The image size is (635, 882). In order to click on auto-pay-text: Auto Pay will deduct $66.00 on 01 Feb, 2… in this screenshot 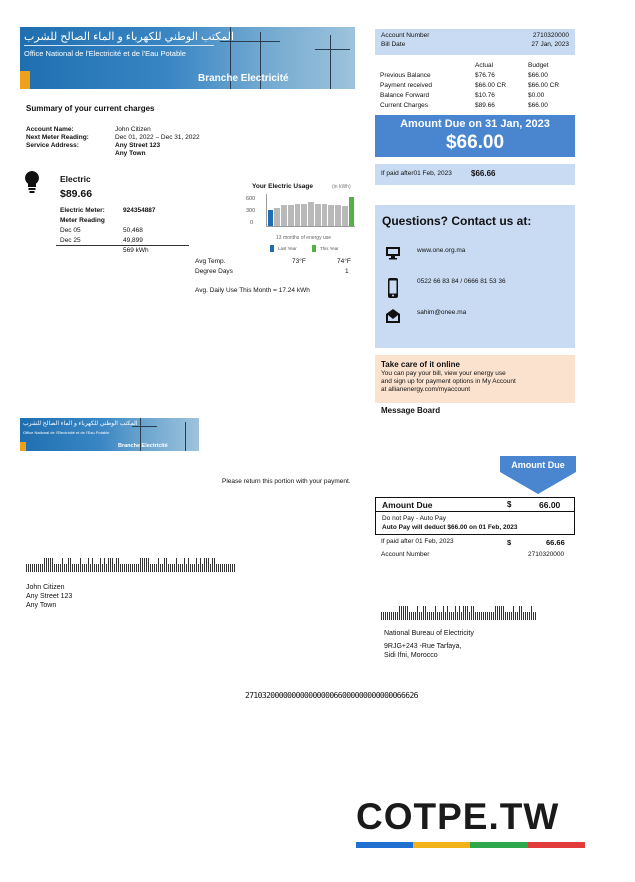, I will do `click(450, 527)`.